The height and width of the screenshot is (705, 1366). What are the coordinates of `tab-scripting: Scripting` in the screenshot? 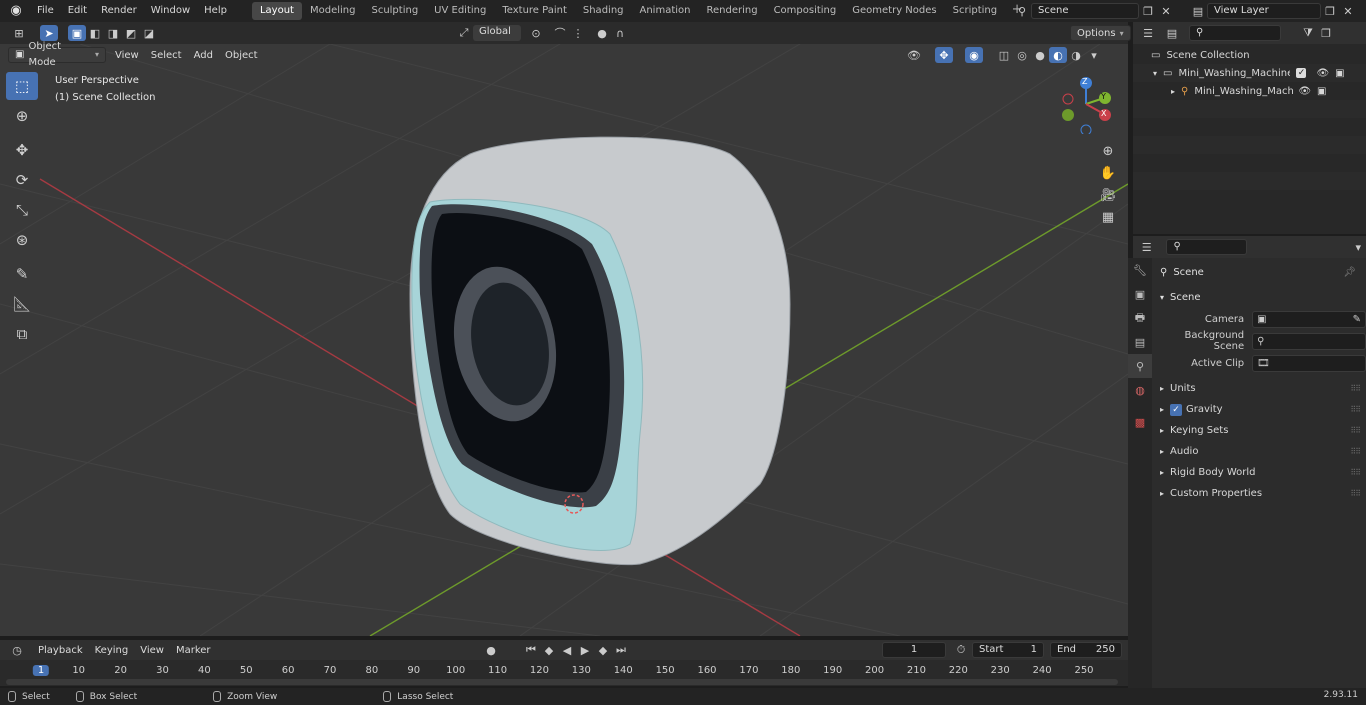 It's located at (975, 11).